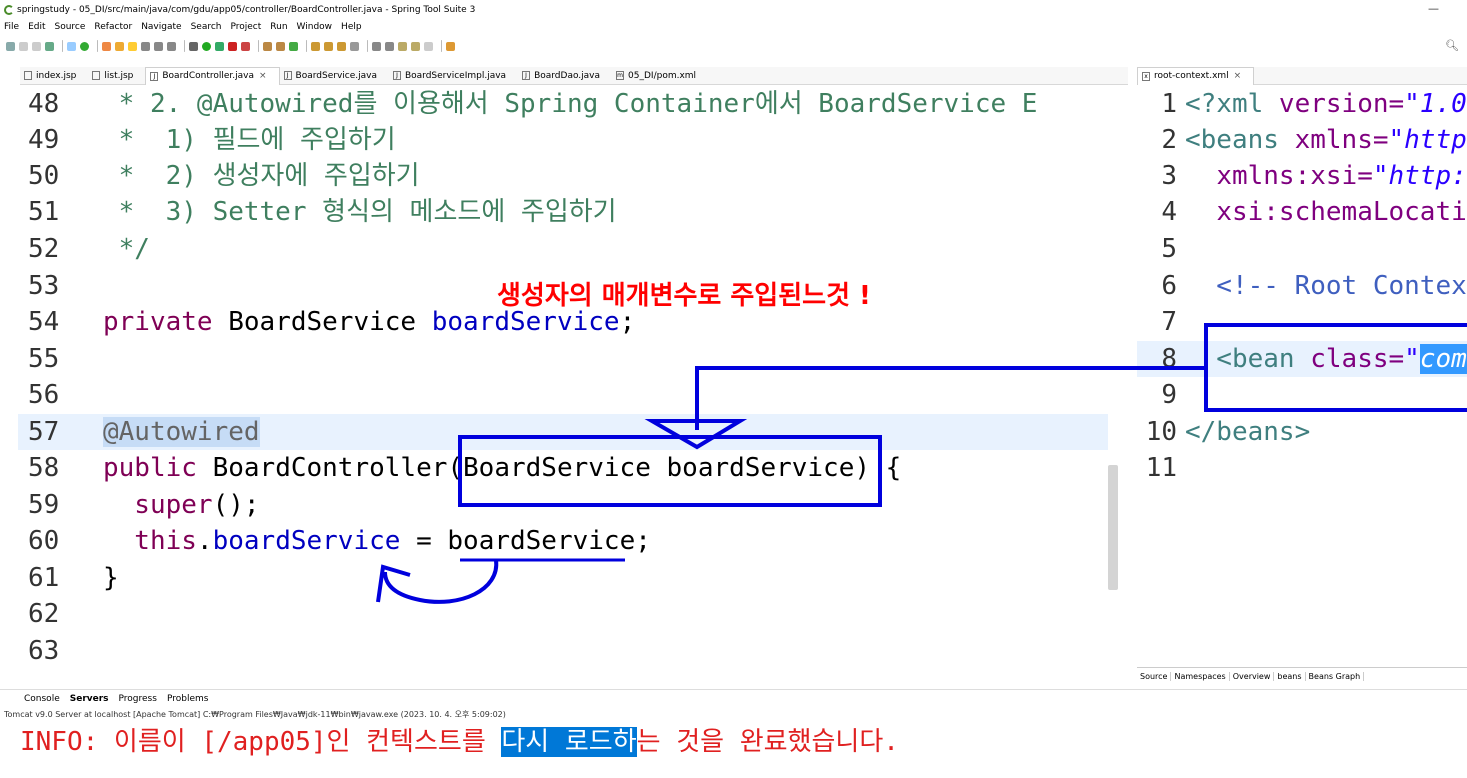 The image size is (1467, 778). What do you see at coordinates (138, 699) in the screenshot?
I see `tab-progress: Progress` at bounding box center [138, 699].